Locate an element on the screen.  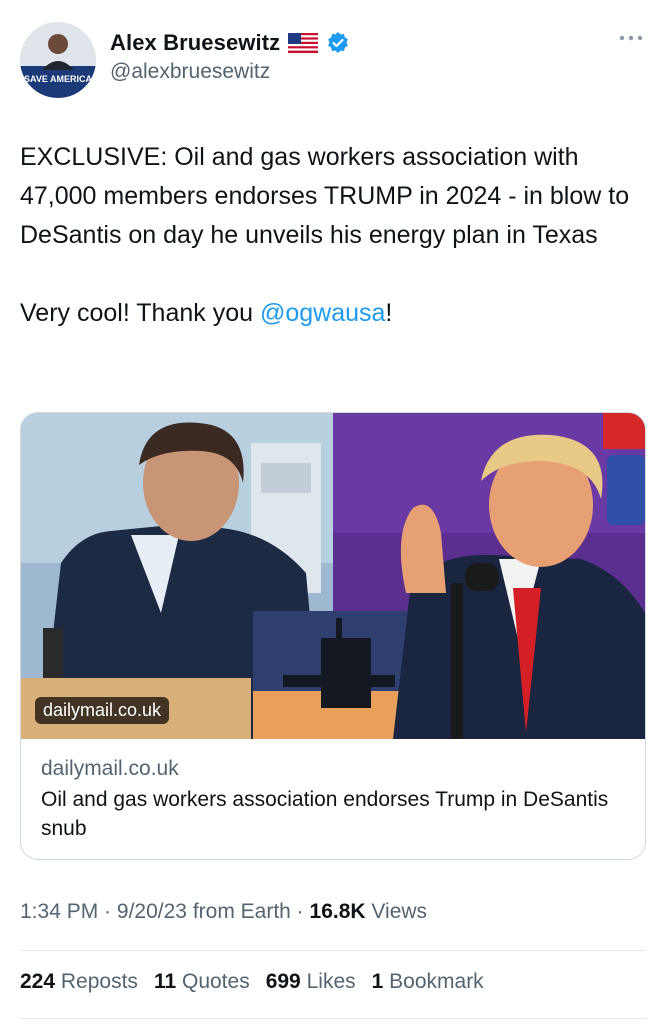
bookmarks-label: Bookmark is located at coordinates (436, 981).